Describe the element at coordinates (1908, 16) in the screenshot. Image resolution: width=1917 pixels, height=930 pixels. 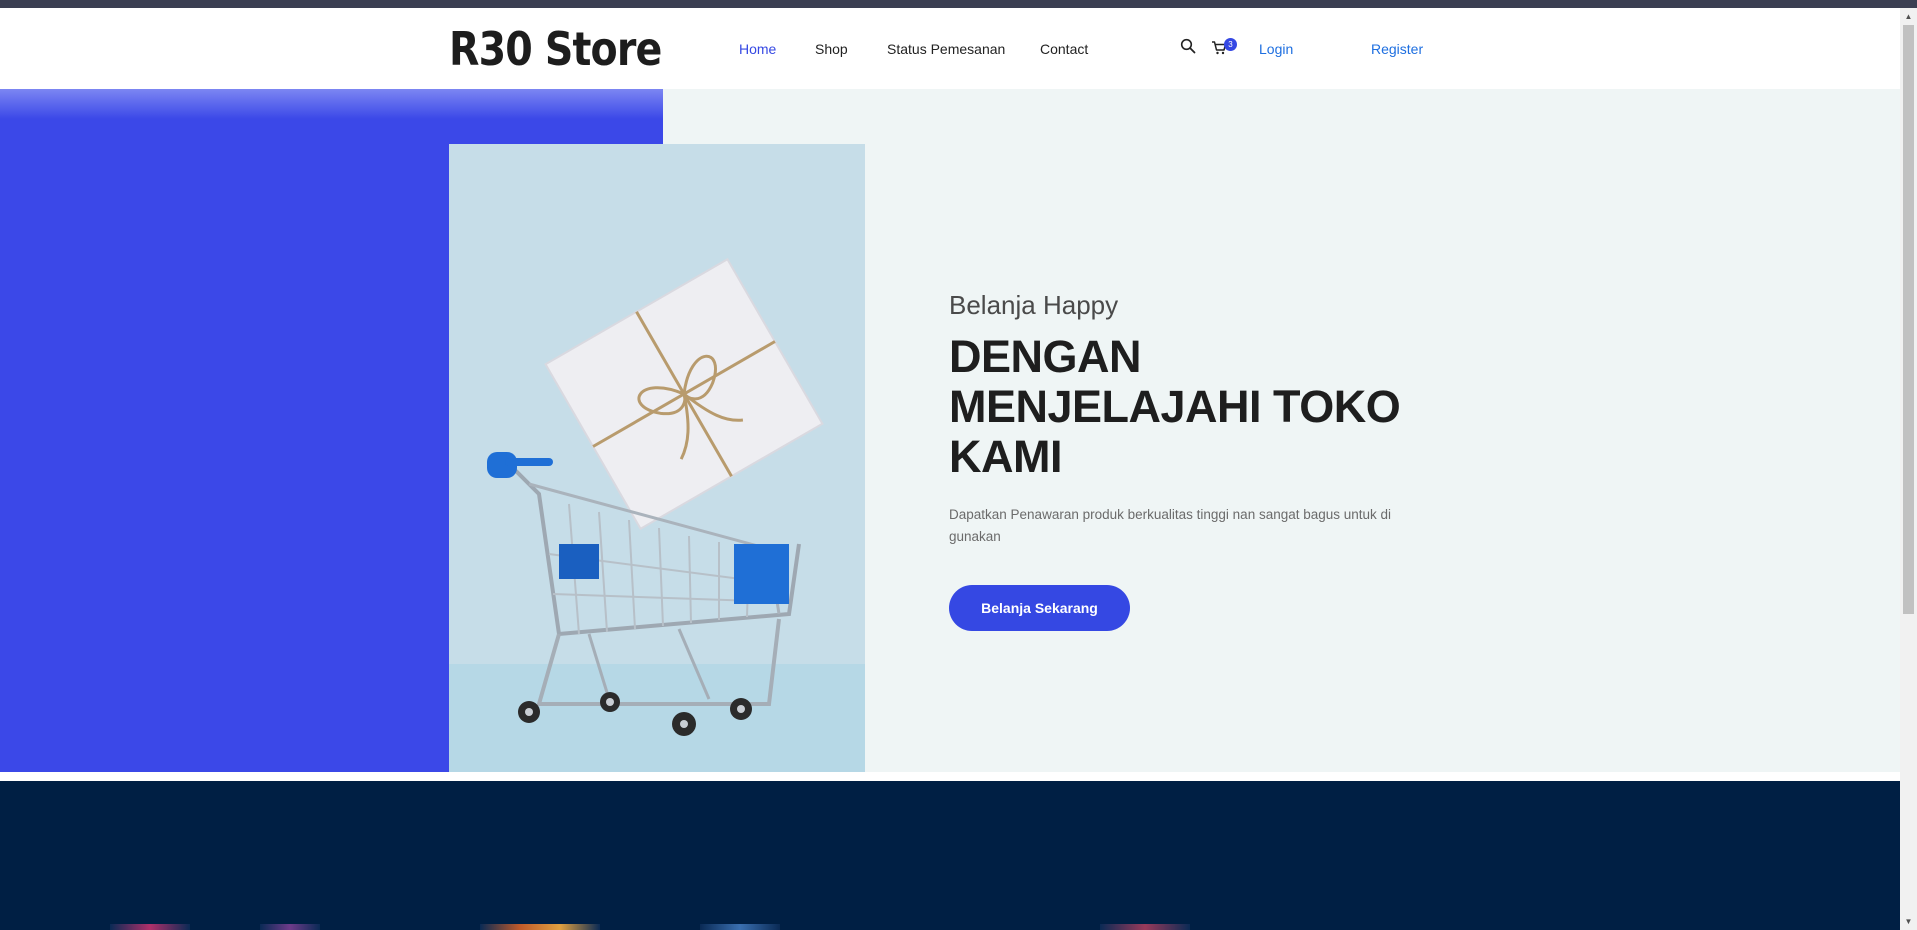
I see `scroll-up-arrow: ▲` at that location.